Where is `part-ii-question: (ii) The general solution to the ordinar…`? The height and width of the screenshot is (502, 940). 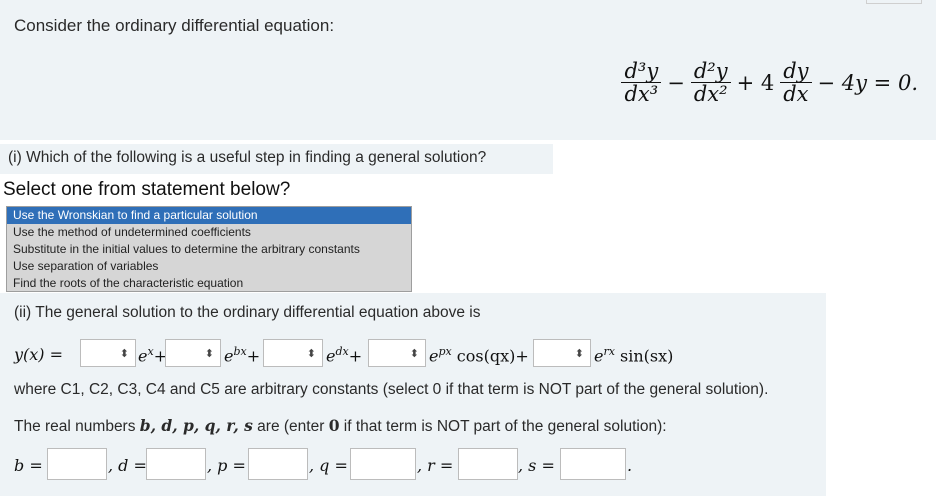 part-ii-question: (ii) The general solution to the ordinar… is located at coordinates (247, 312).